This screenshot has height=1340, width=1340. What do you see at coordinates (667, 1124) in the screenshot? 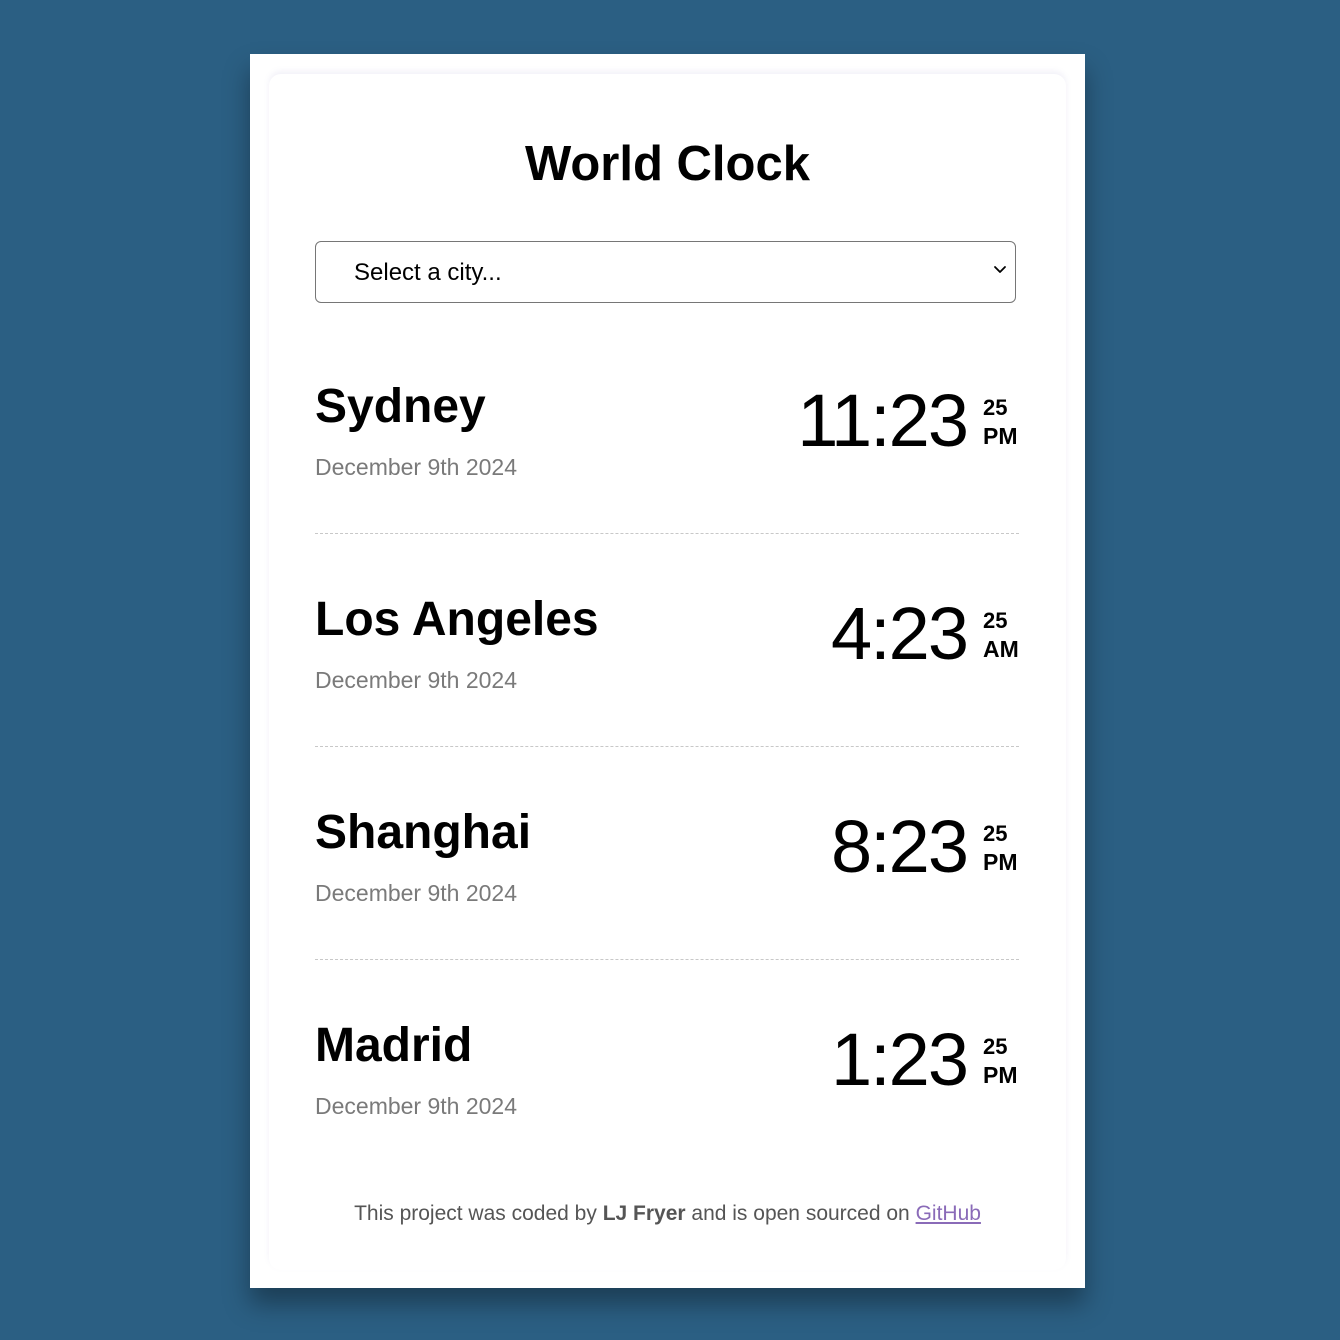
I see `city-row: Madrid December 9th 2024 1:23 25 PM` at bounding box center [667, 1124].